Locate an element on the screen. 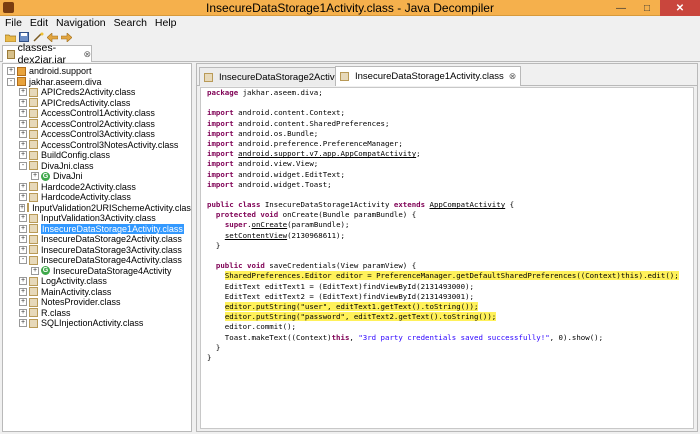  tree-item: + android.support is located at coordinates (97, 71).